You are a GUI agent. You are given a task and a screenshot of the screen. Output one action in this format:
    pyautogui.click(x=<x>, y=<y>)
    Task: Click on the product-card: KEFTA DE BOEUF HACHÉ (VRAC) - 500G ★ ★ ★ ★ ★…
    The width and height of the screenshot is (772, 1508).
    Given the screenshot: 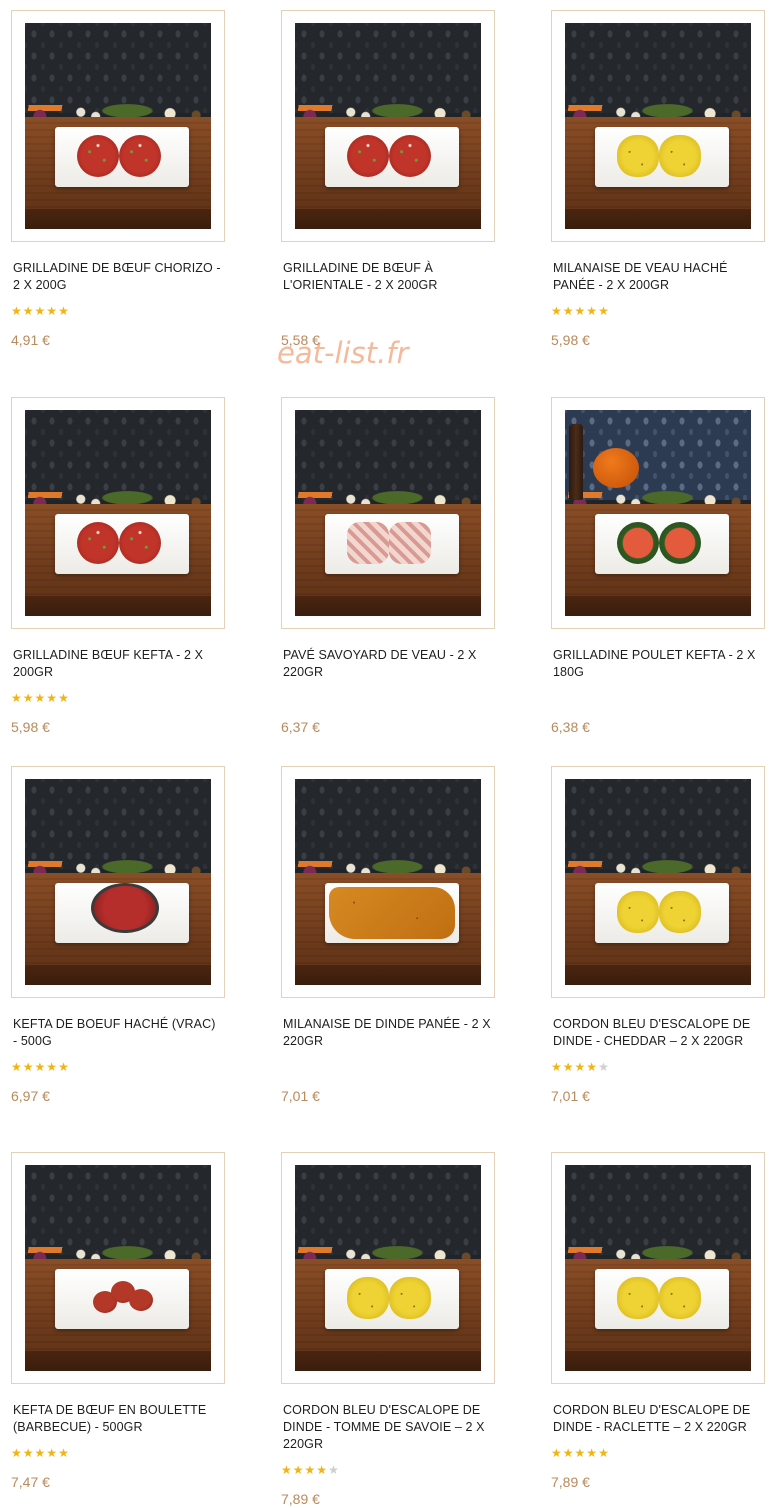 What is the action you would take?
    pyautogui.click(x=118, y=935)
    